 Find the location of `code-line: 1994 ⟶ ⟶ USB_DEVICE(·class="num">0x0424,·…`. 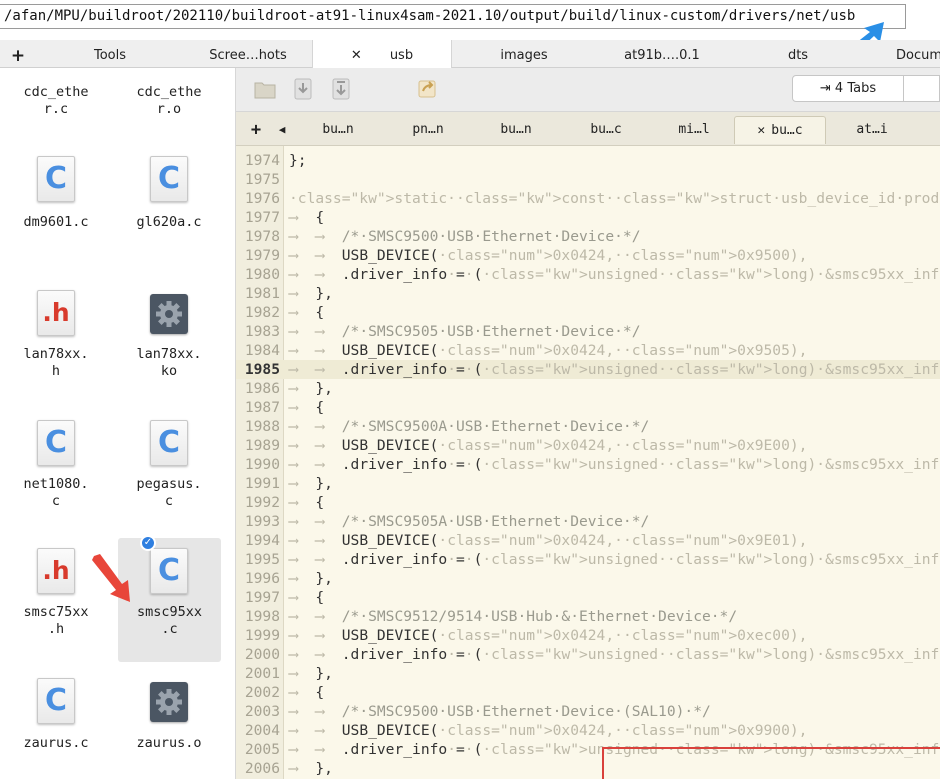

code-line: 1994 ⟶ ⟶ USB_DEVICE(·class="num">0x0424,·… is located at coordinates (588, 540).